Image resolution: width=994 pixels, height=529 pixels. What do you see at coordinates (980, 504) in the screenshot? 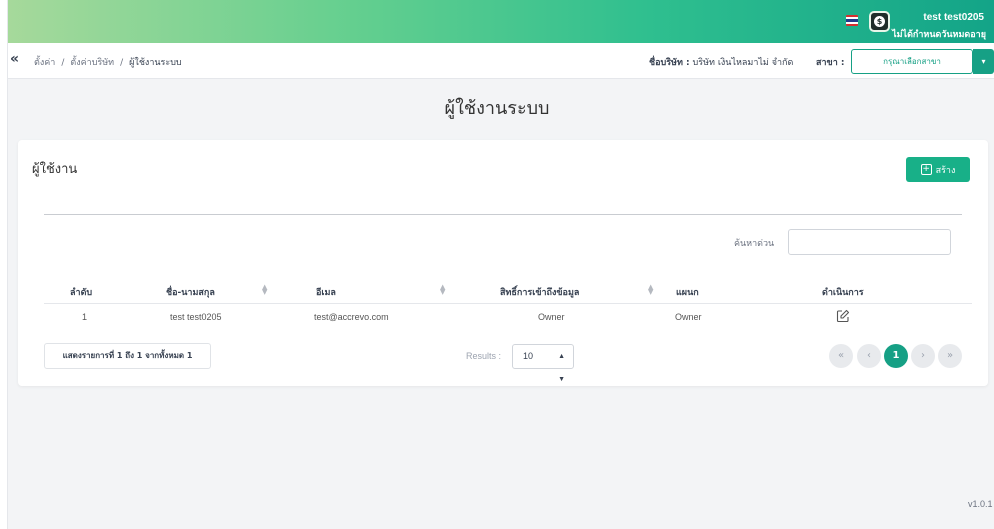
I see `app-version: v1.0.1` at bounding box center [980, 504].